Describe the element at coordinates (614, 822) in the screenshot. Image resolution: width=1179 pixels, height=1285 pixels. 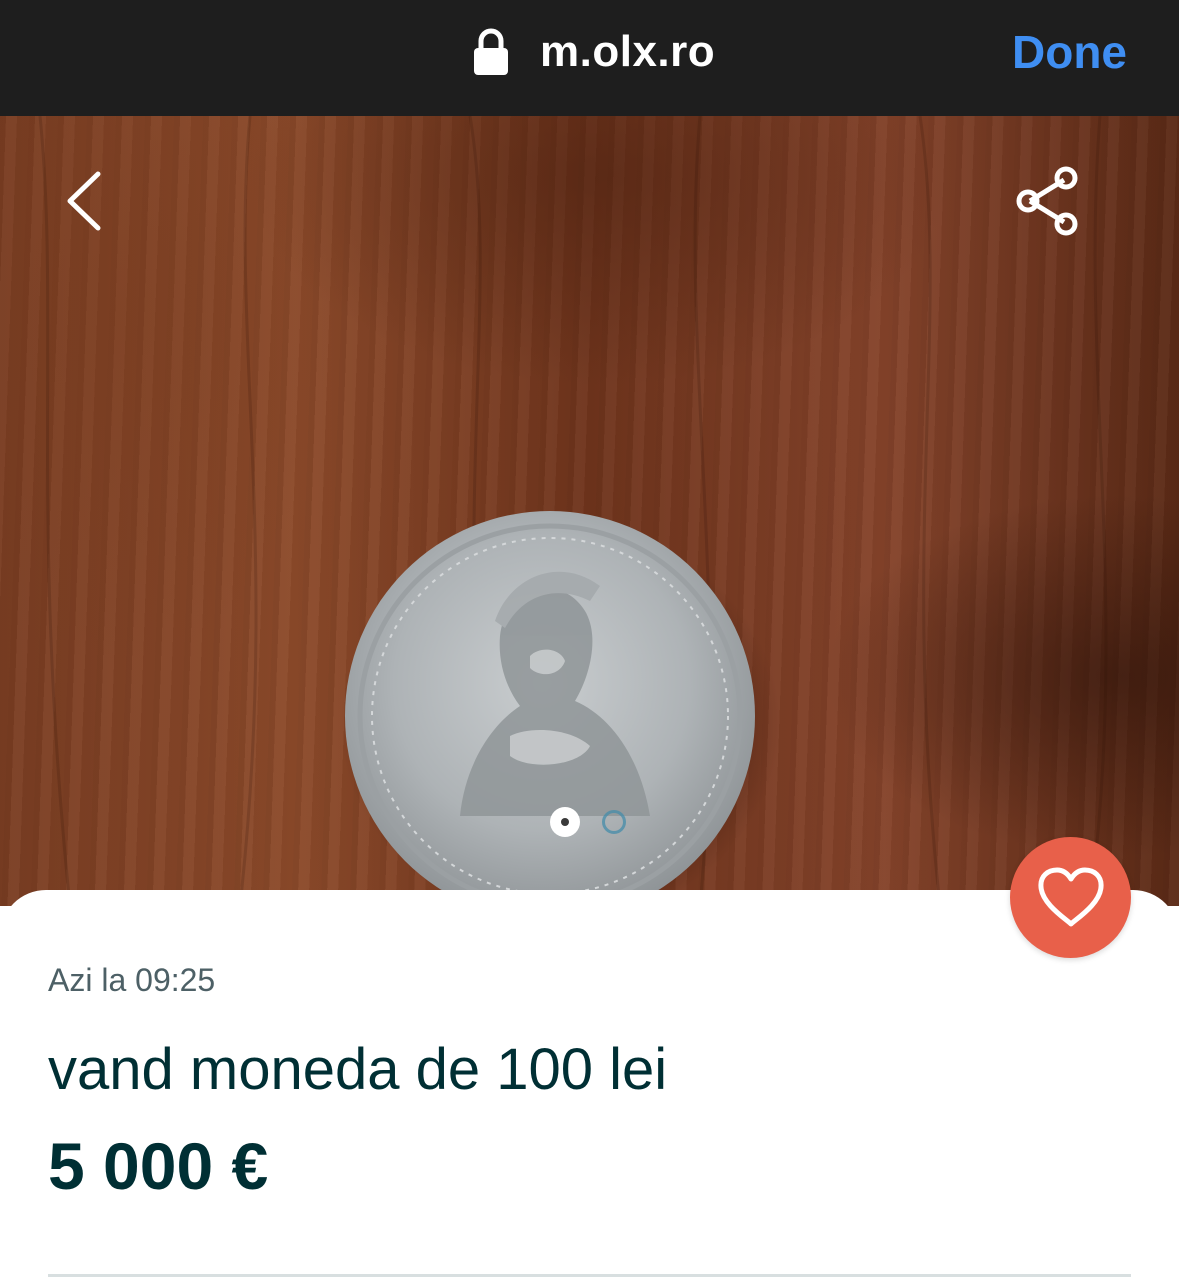
I see `pagination-dot` at that location.